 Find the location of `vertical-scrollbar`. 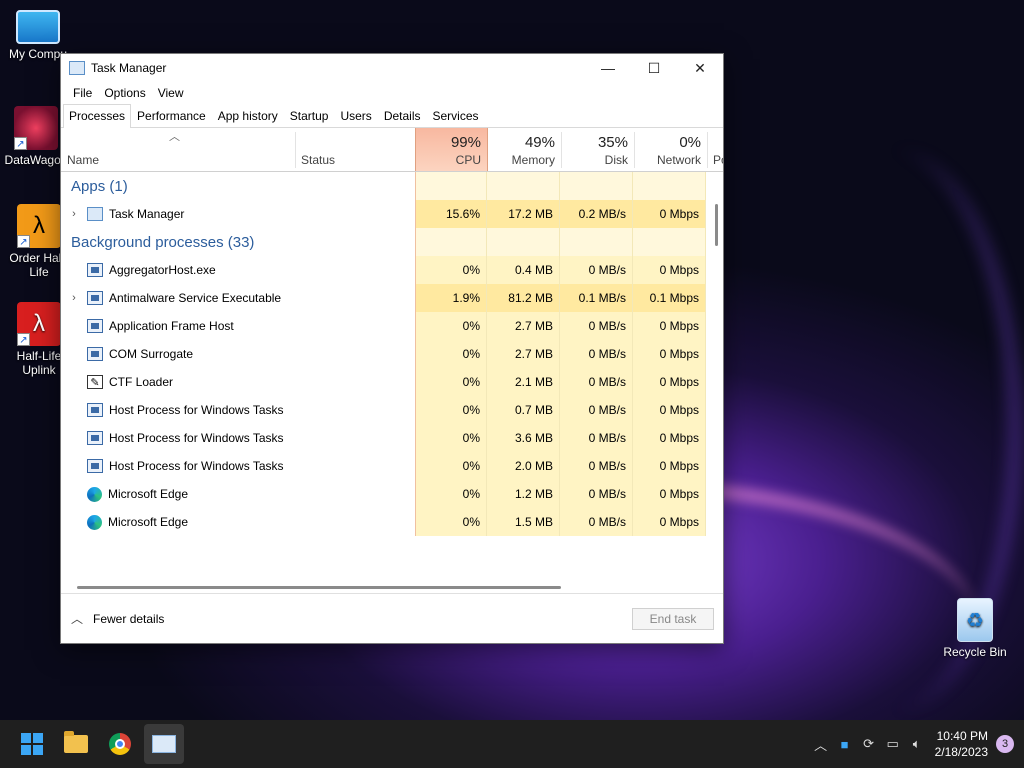

vertical-scrollbar is located at coordinates (716, 225).